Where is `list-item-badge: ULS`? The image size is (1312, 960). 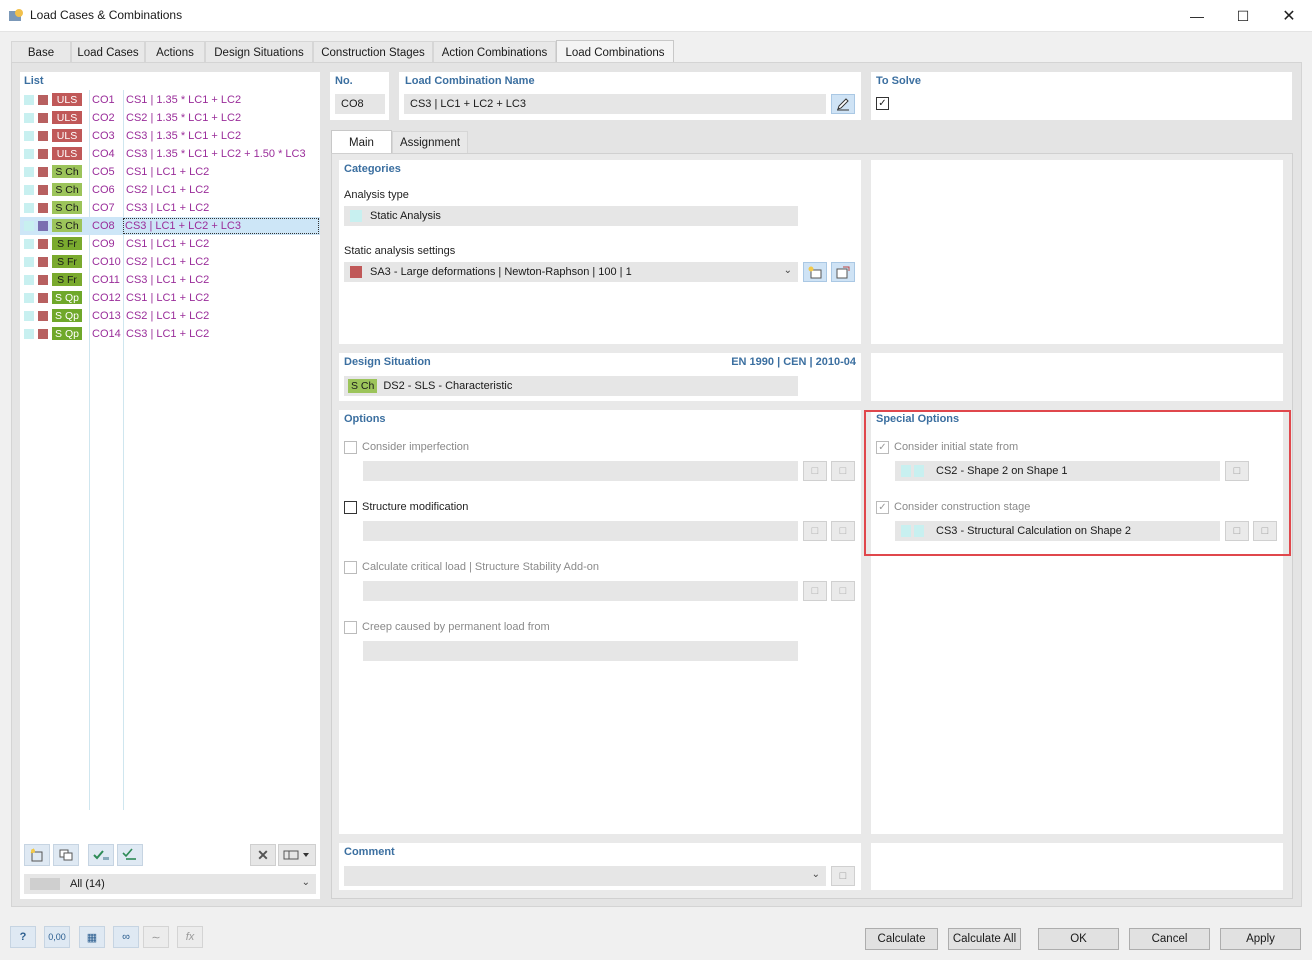
list-item-badge: ULS is located at coordinates (67, 135).